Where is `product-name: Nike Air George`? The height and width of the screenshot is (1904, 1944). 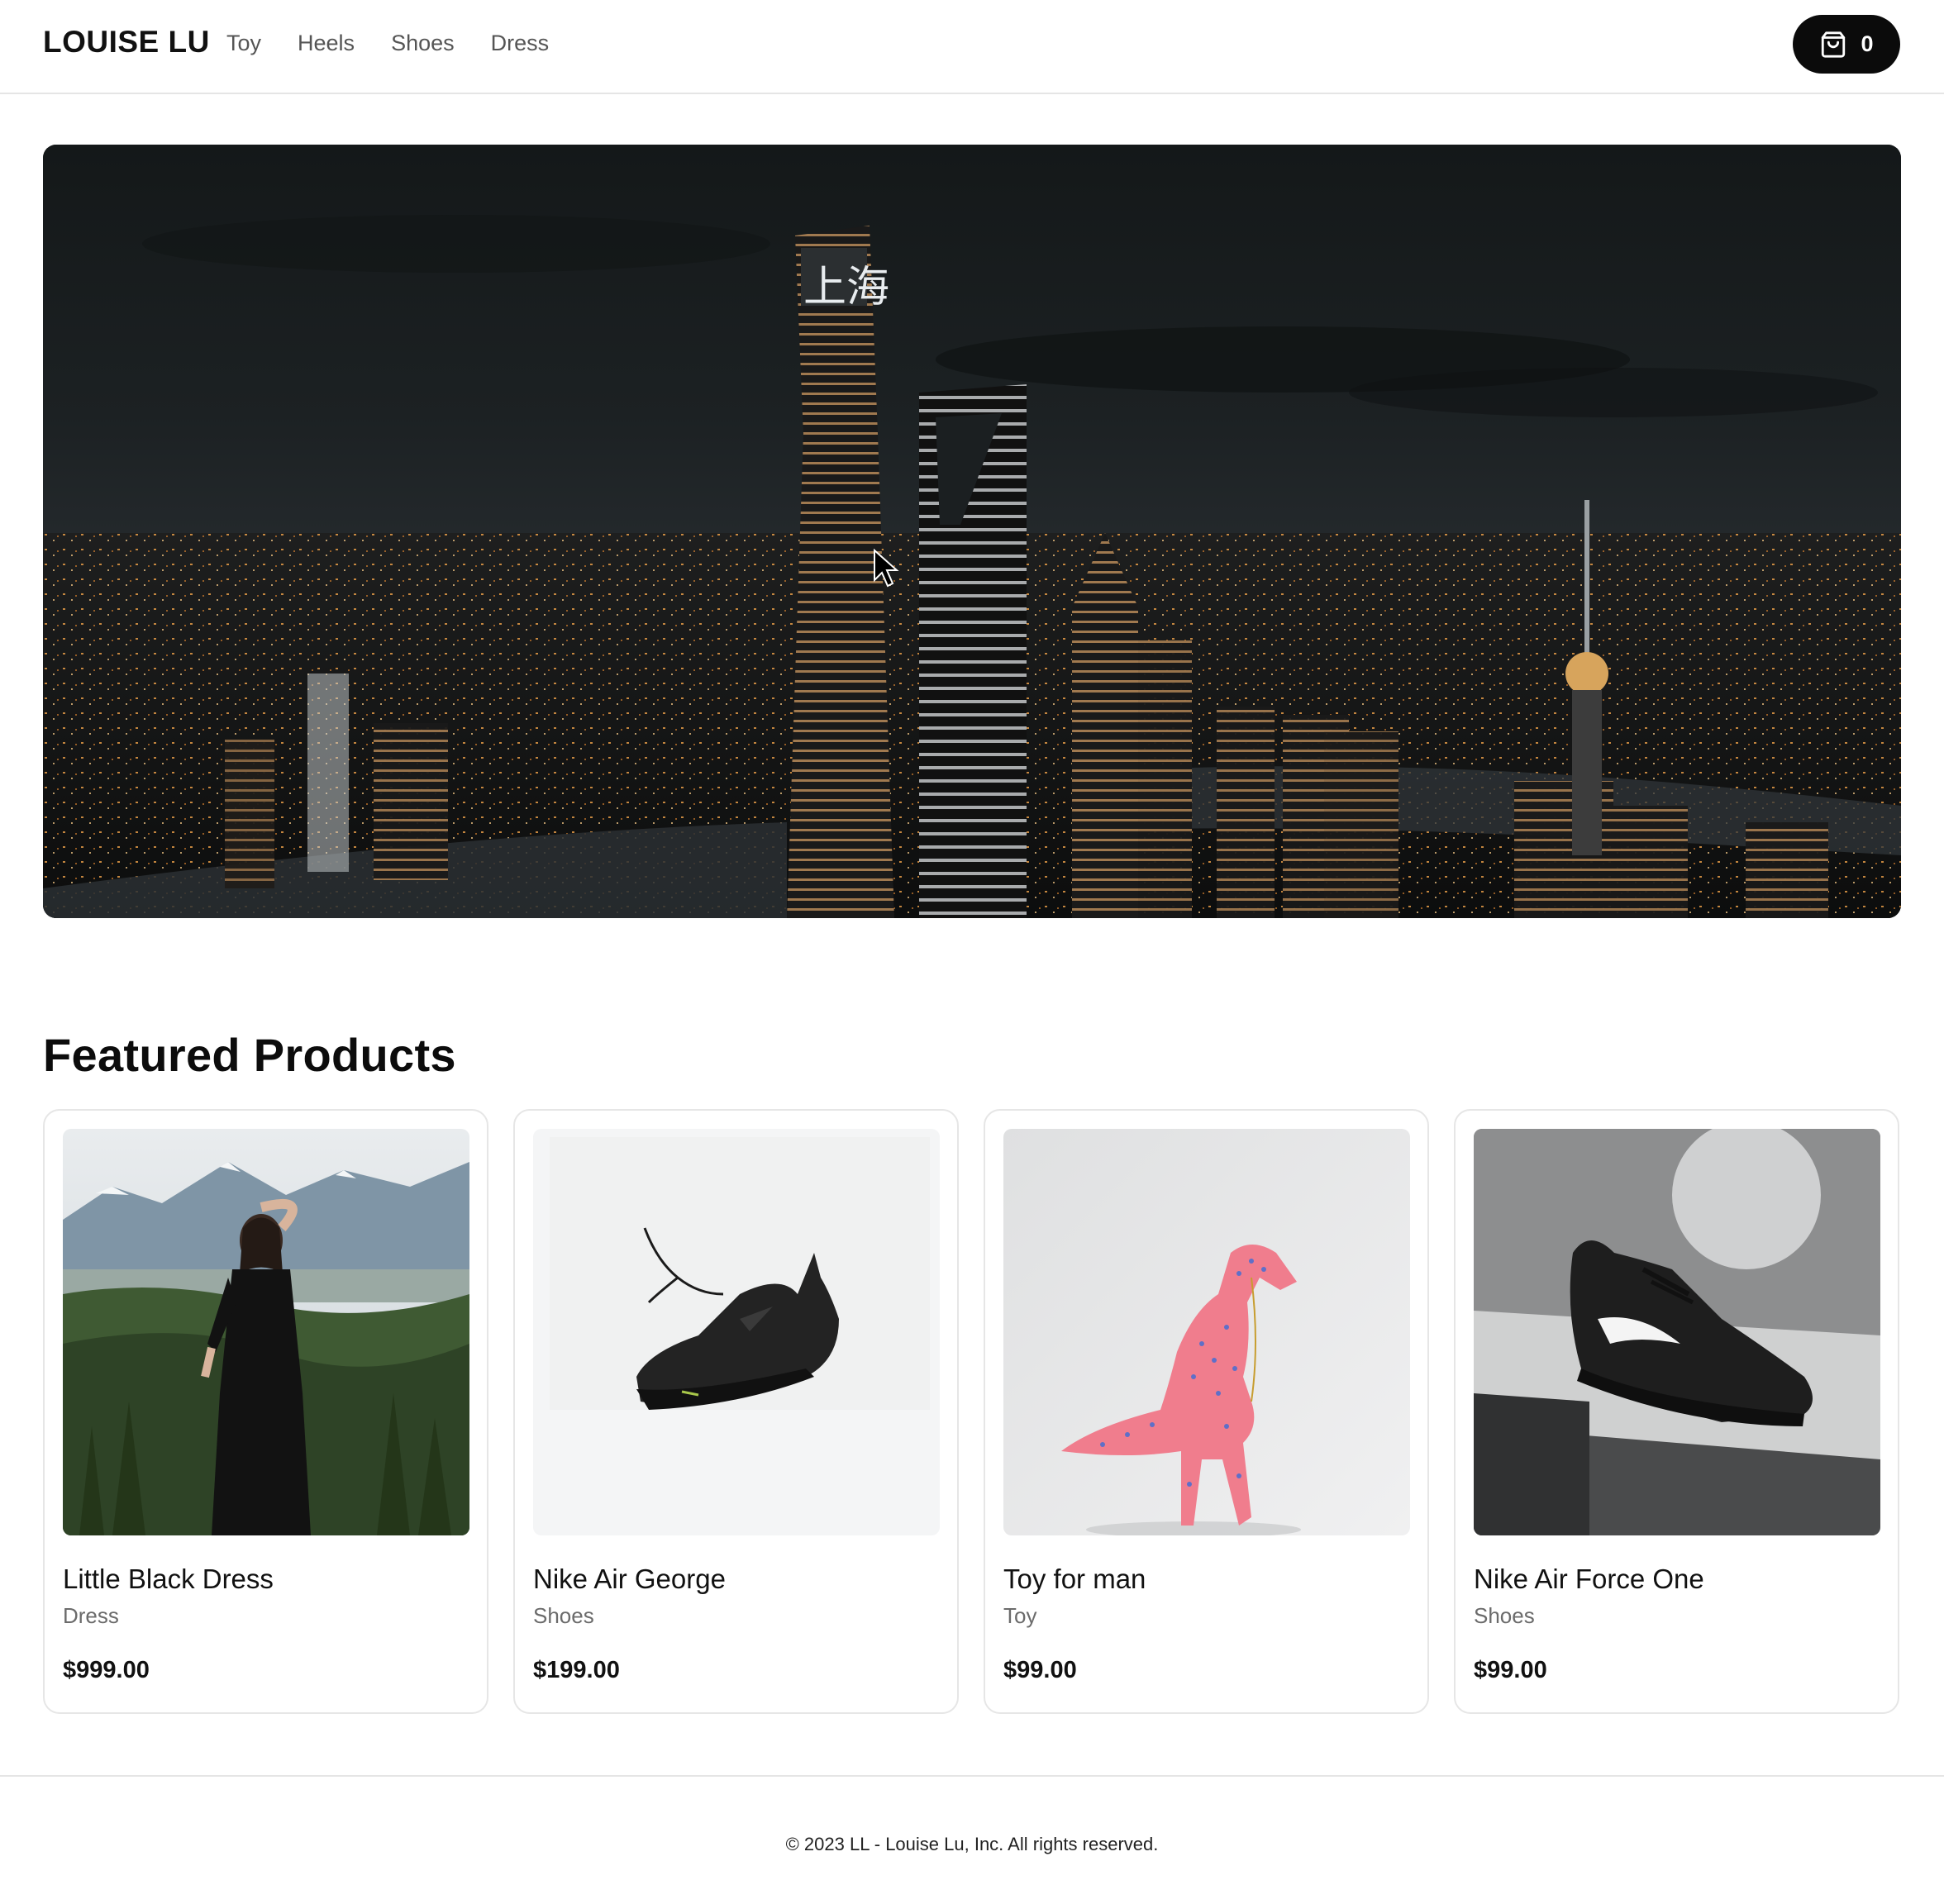
product-name: Nike Air George is located at coordinates (736, 1579).